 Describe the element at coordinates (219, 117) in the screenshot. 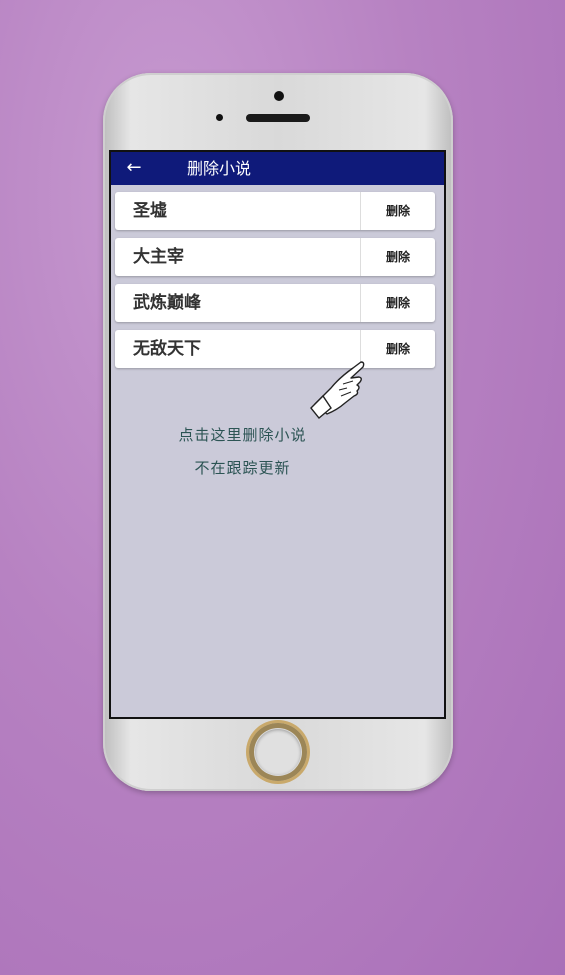

I see `proximity-sensor` at that location.